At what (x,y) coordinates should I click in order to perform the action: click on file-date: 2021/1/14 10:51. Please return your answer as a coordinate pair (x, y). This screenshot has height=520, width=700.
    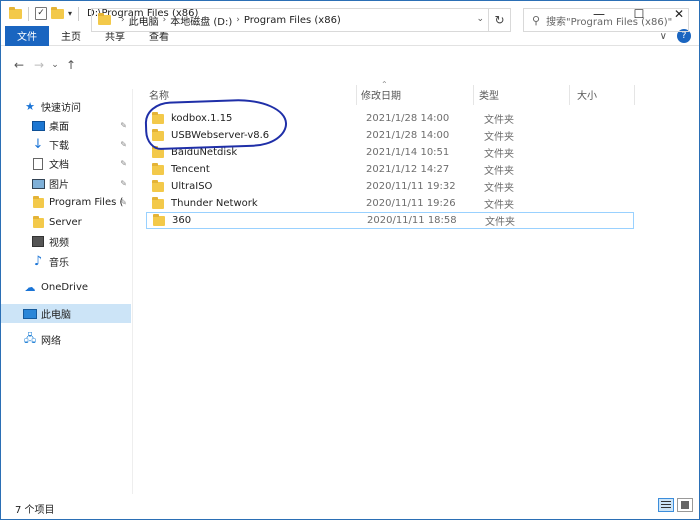
    Looking at the image, I should click on (408, 152).